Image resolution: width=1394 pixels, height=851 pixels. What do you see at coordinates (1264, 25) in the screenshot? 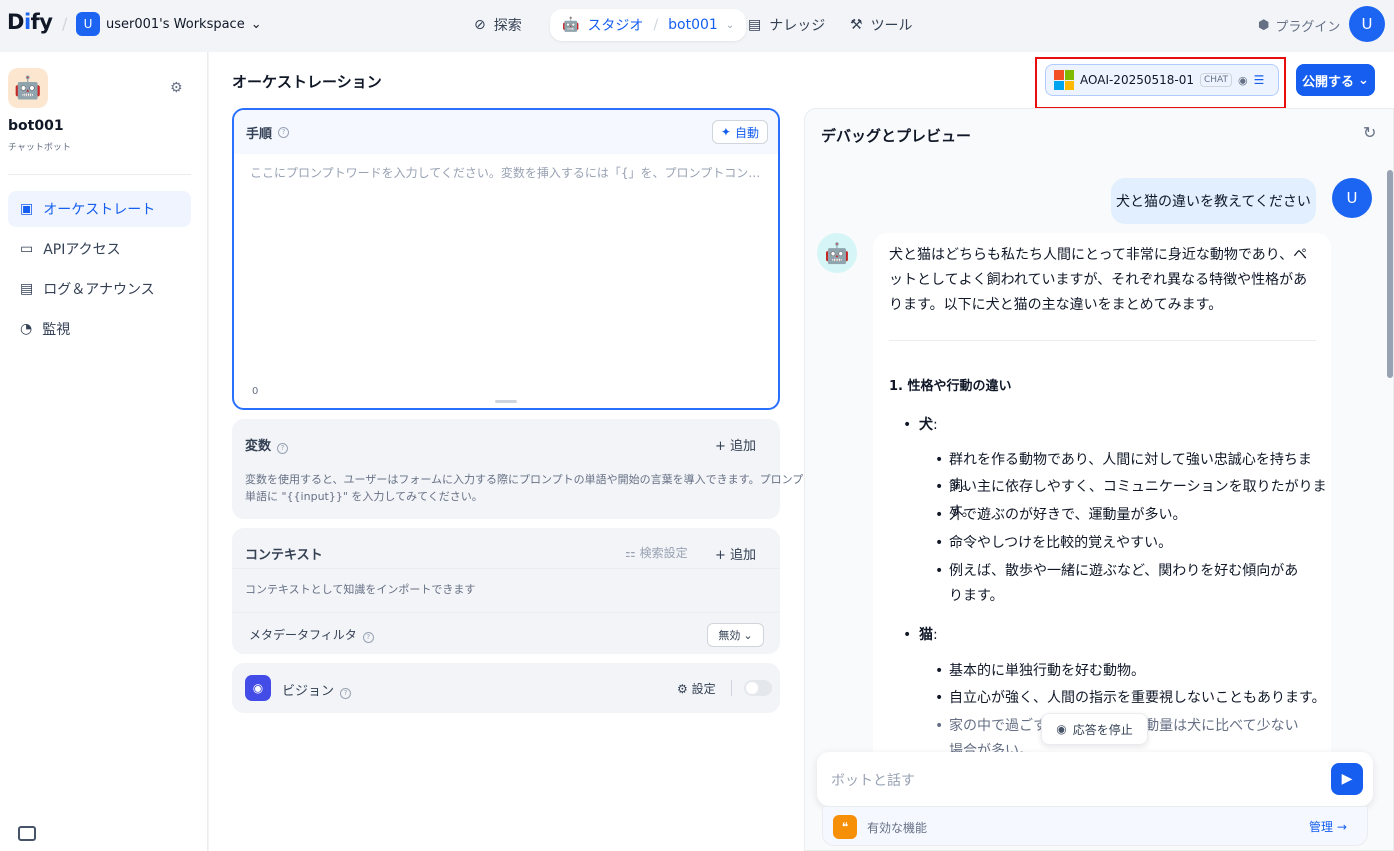
I see `cube-icon: ⬢` at bounding box center [1264, 25].